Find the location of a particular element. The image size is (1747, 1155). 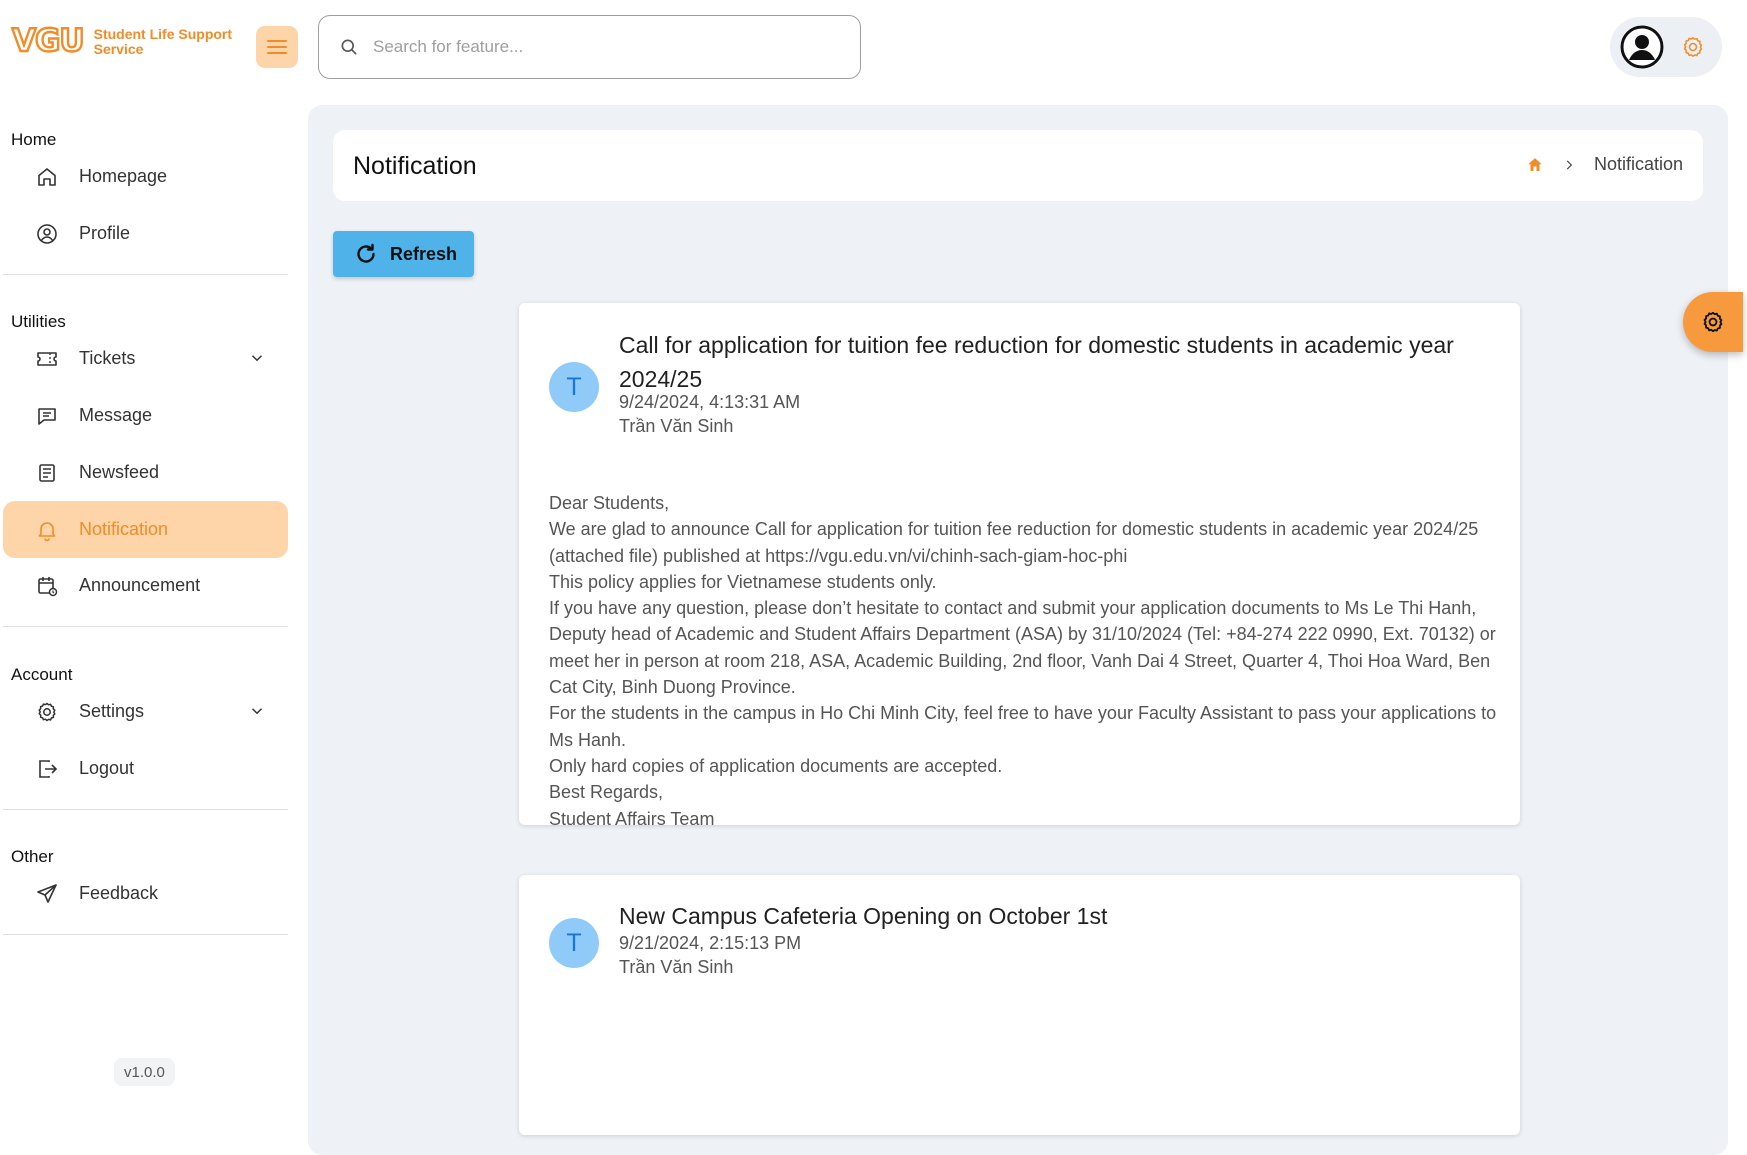

breadcrumb: Notification is located at coordinates (1604, 164).